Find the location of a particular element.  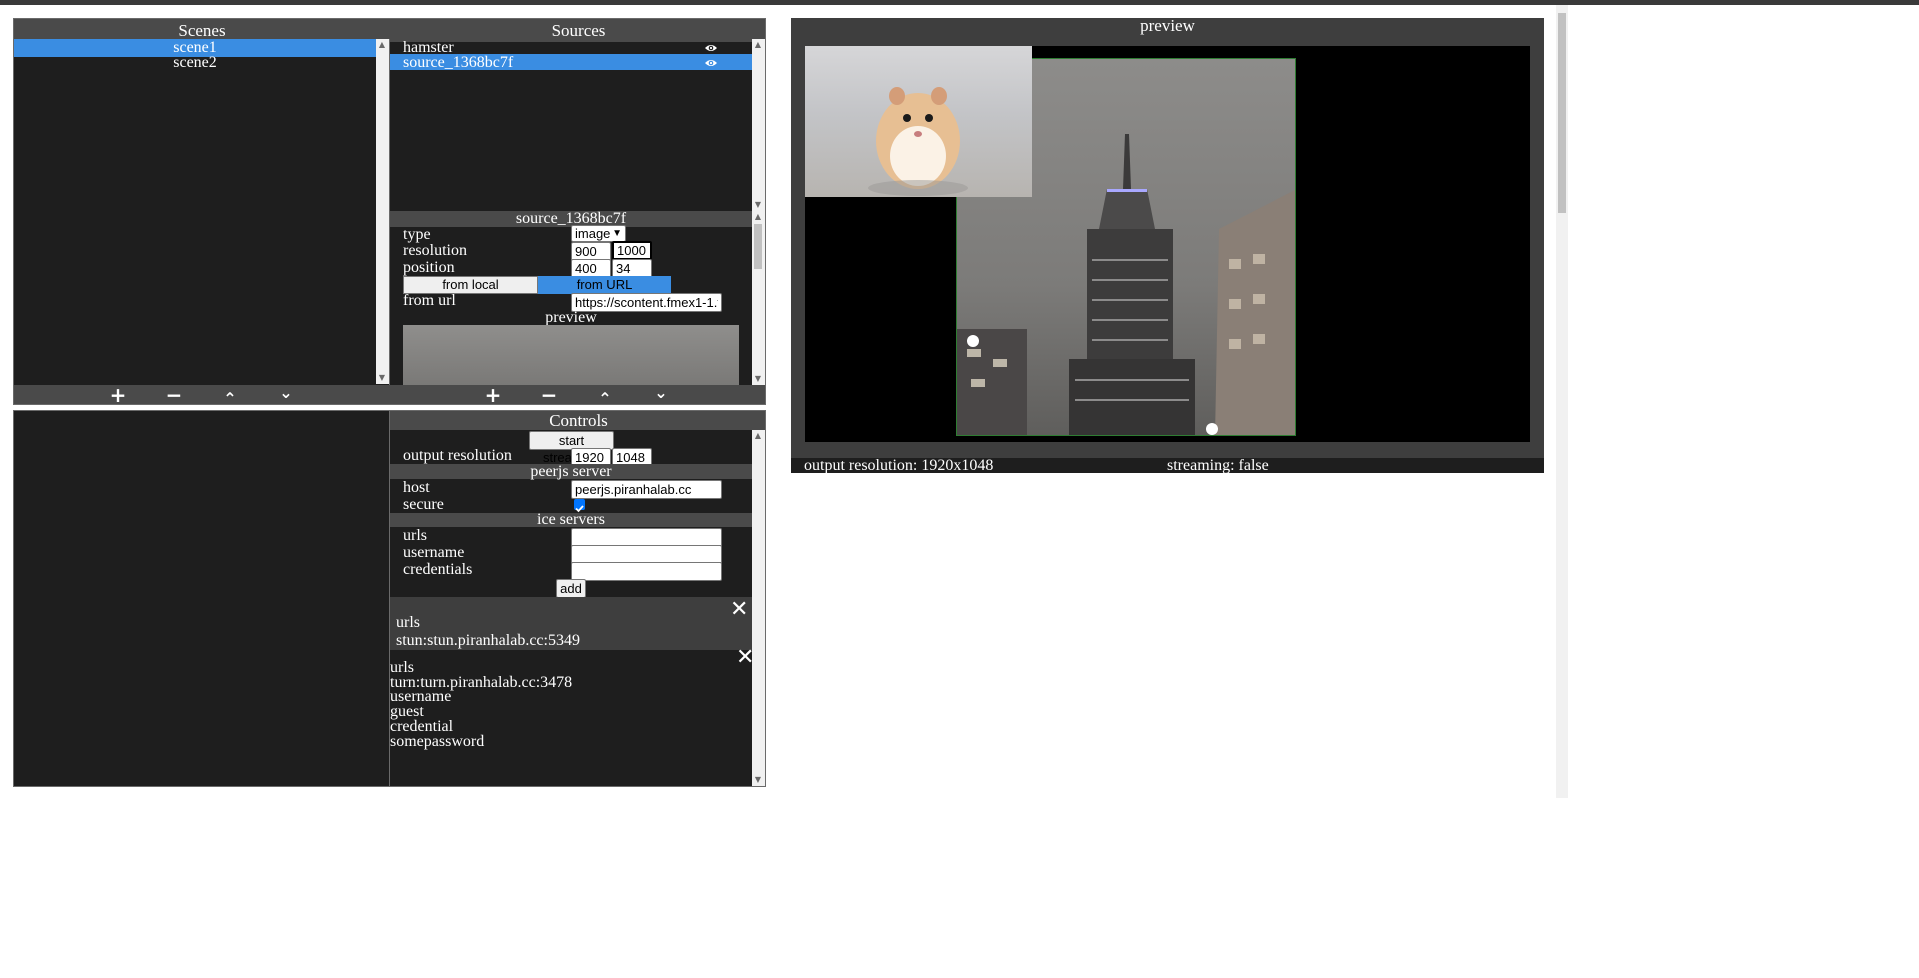

urls-label: urls is located at coordinates (415, 535).